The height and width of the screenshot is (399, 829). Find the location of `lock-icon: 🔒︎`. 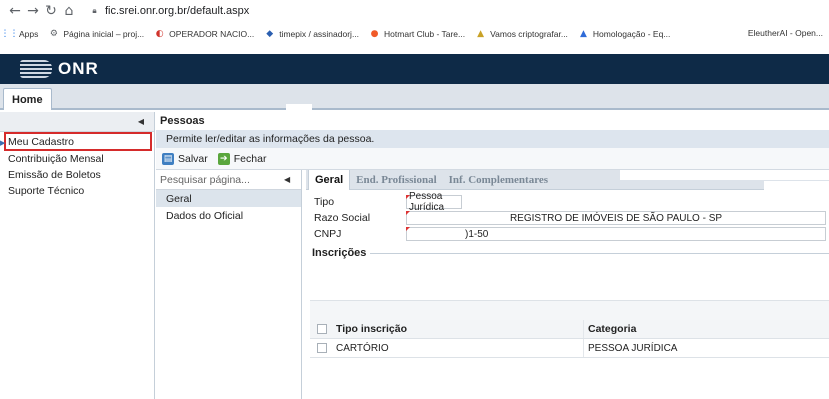

lock-icon: 🔒︎ is located at coordinates (94, 11).